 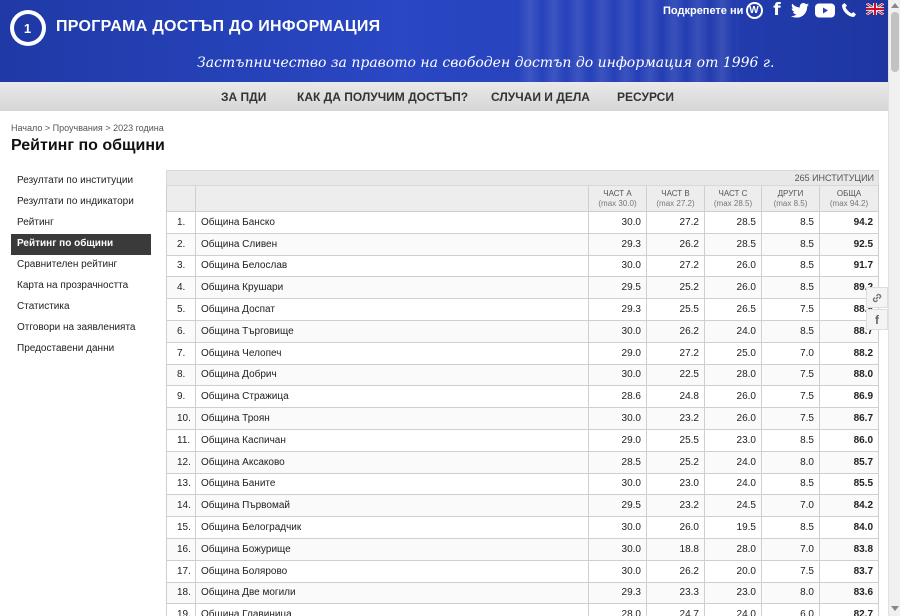 What do you see at coordinates (181, 375) in the screenshot?
I see `cell-rank: 8.` at bounding box center [181, 375].